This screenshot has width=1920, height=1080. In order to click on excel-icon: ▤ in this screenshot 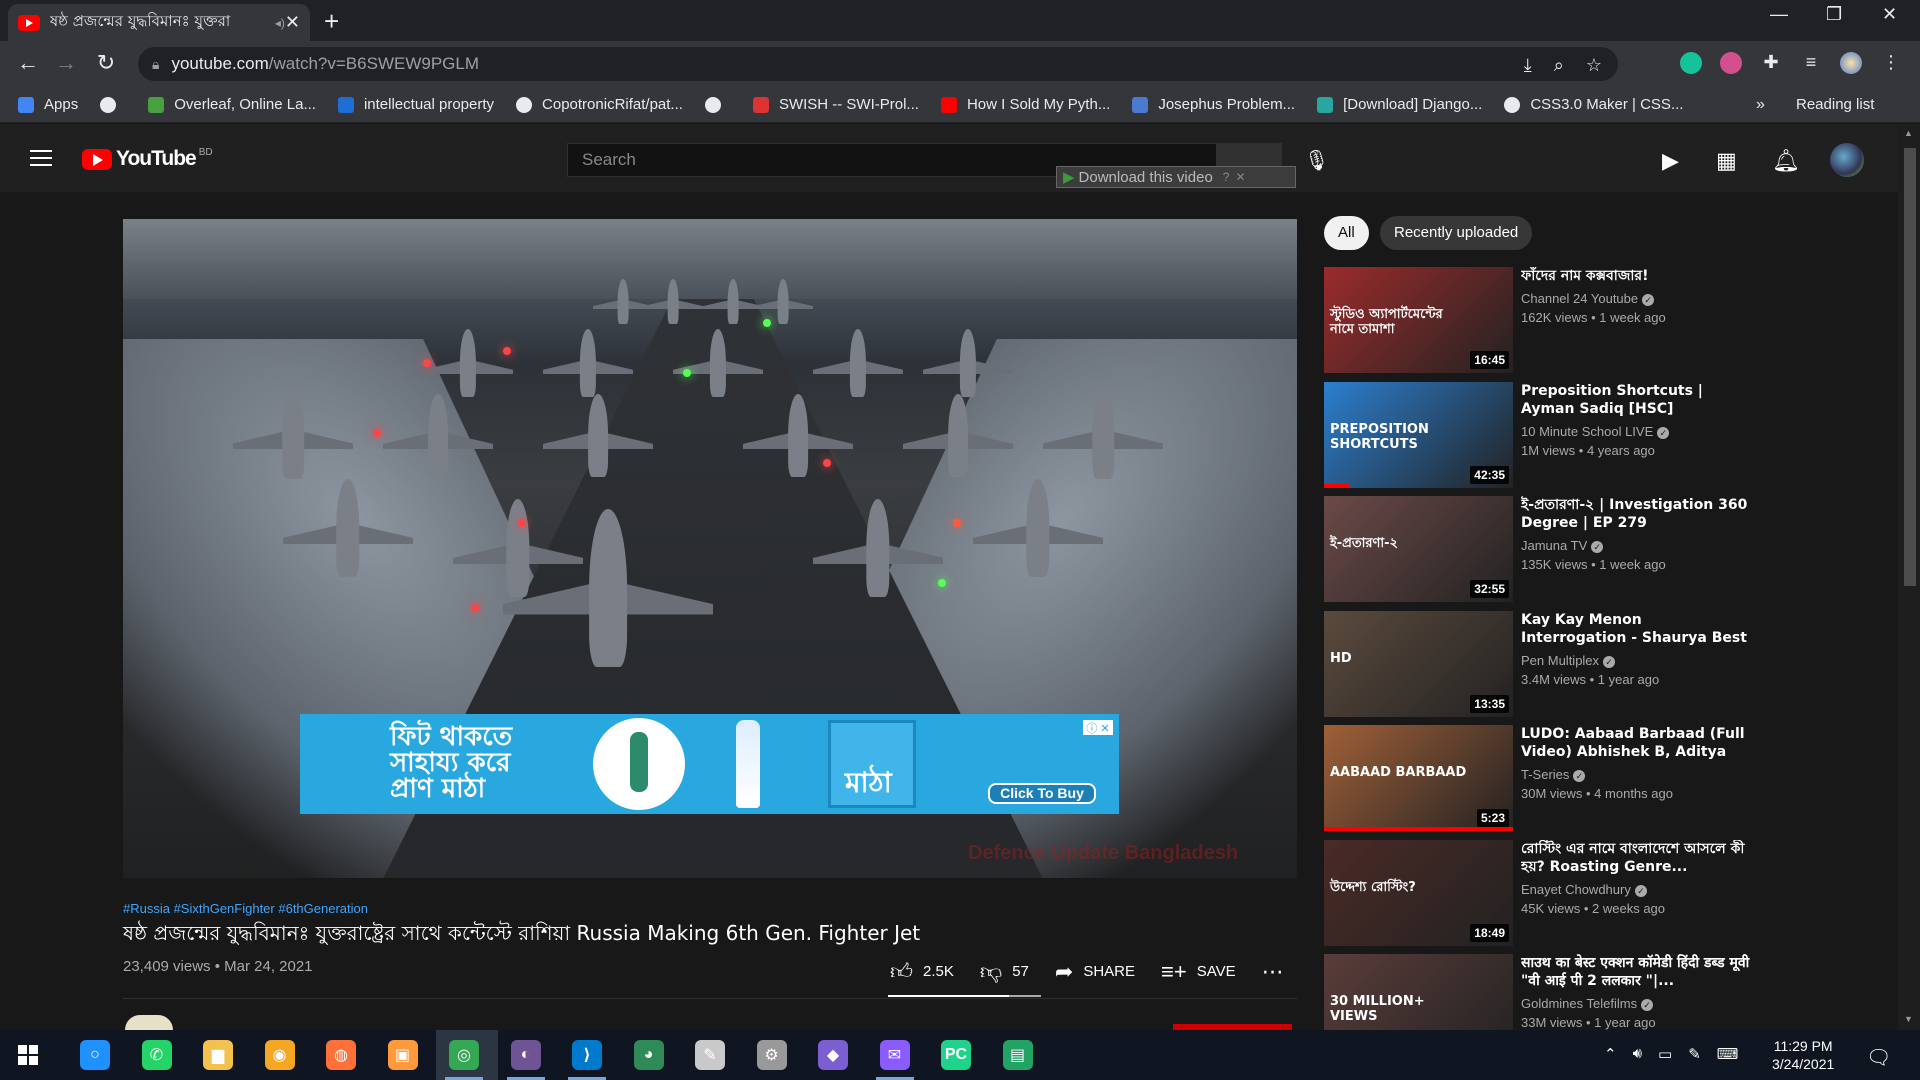, I will do `click(1017, 1055)`.